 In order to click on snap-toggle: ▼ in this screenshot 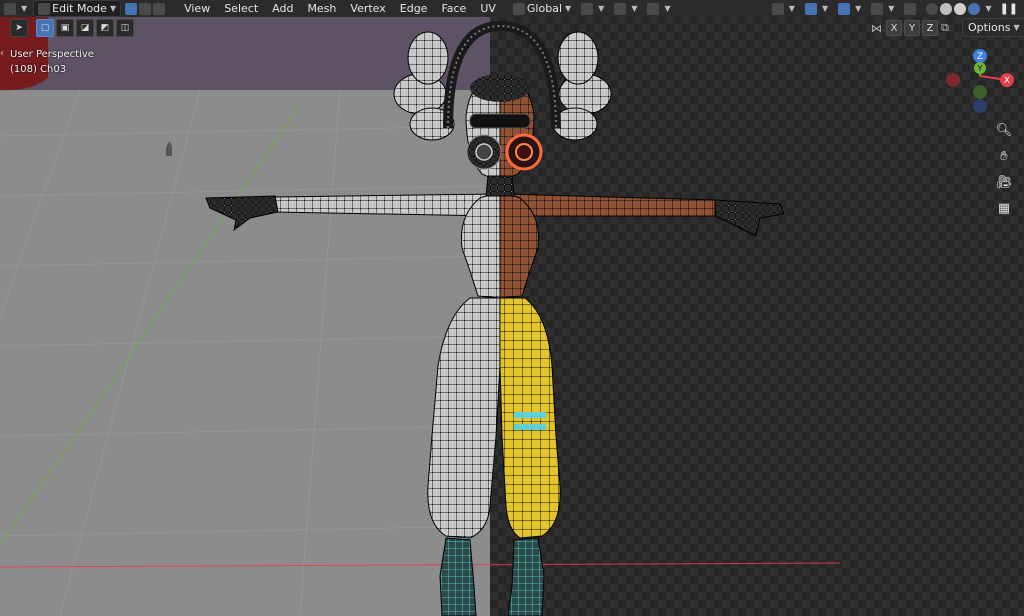, I will do `click(625, 8)`.